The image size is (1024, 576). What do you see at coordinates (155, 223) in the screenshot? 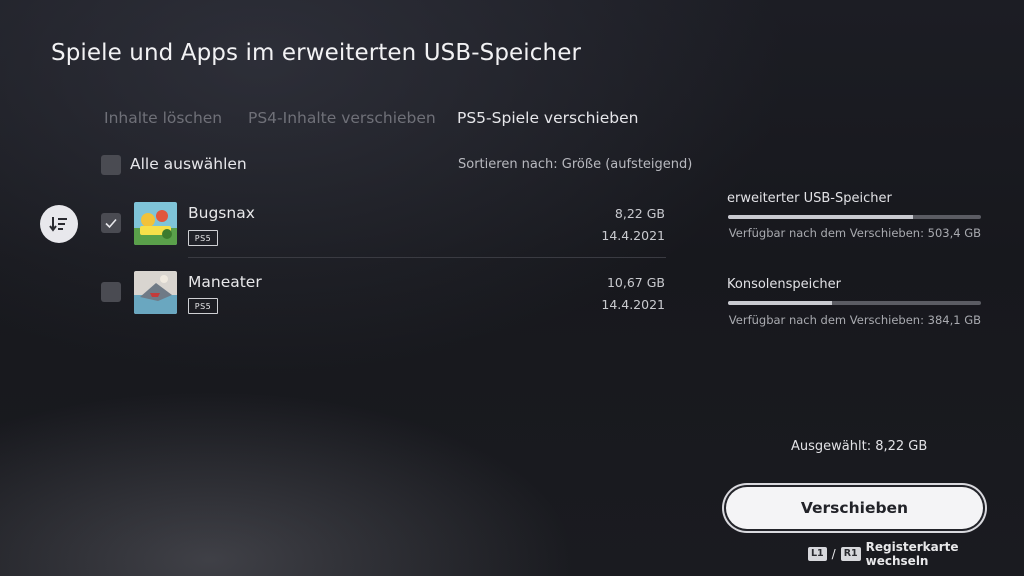
I see `game-thumbnail-bugsnax` at bounding box center [155, 223].